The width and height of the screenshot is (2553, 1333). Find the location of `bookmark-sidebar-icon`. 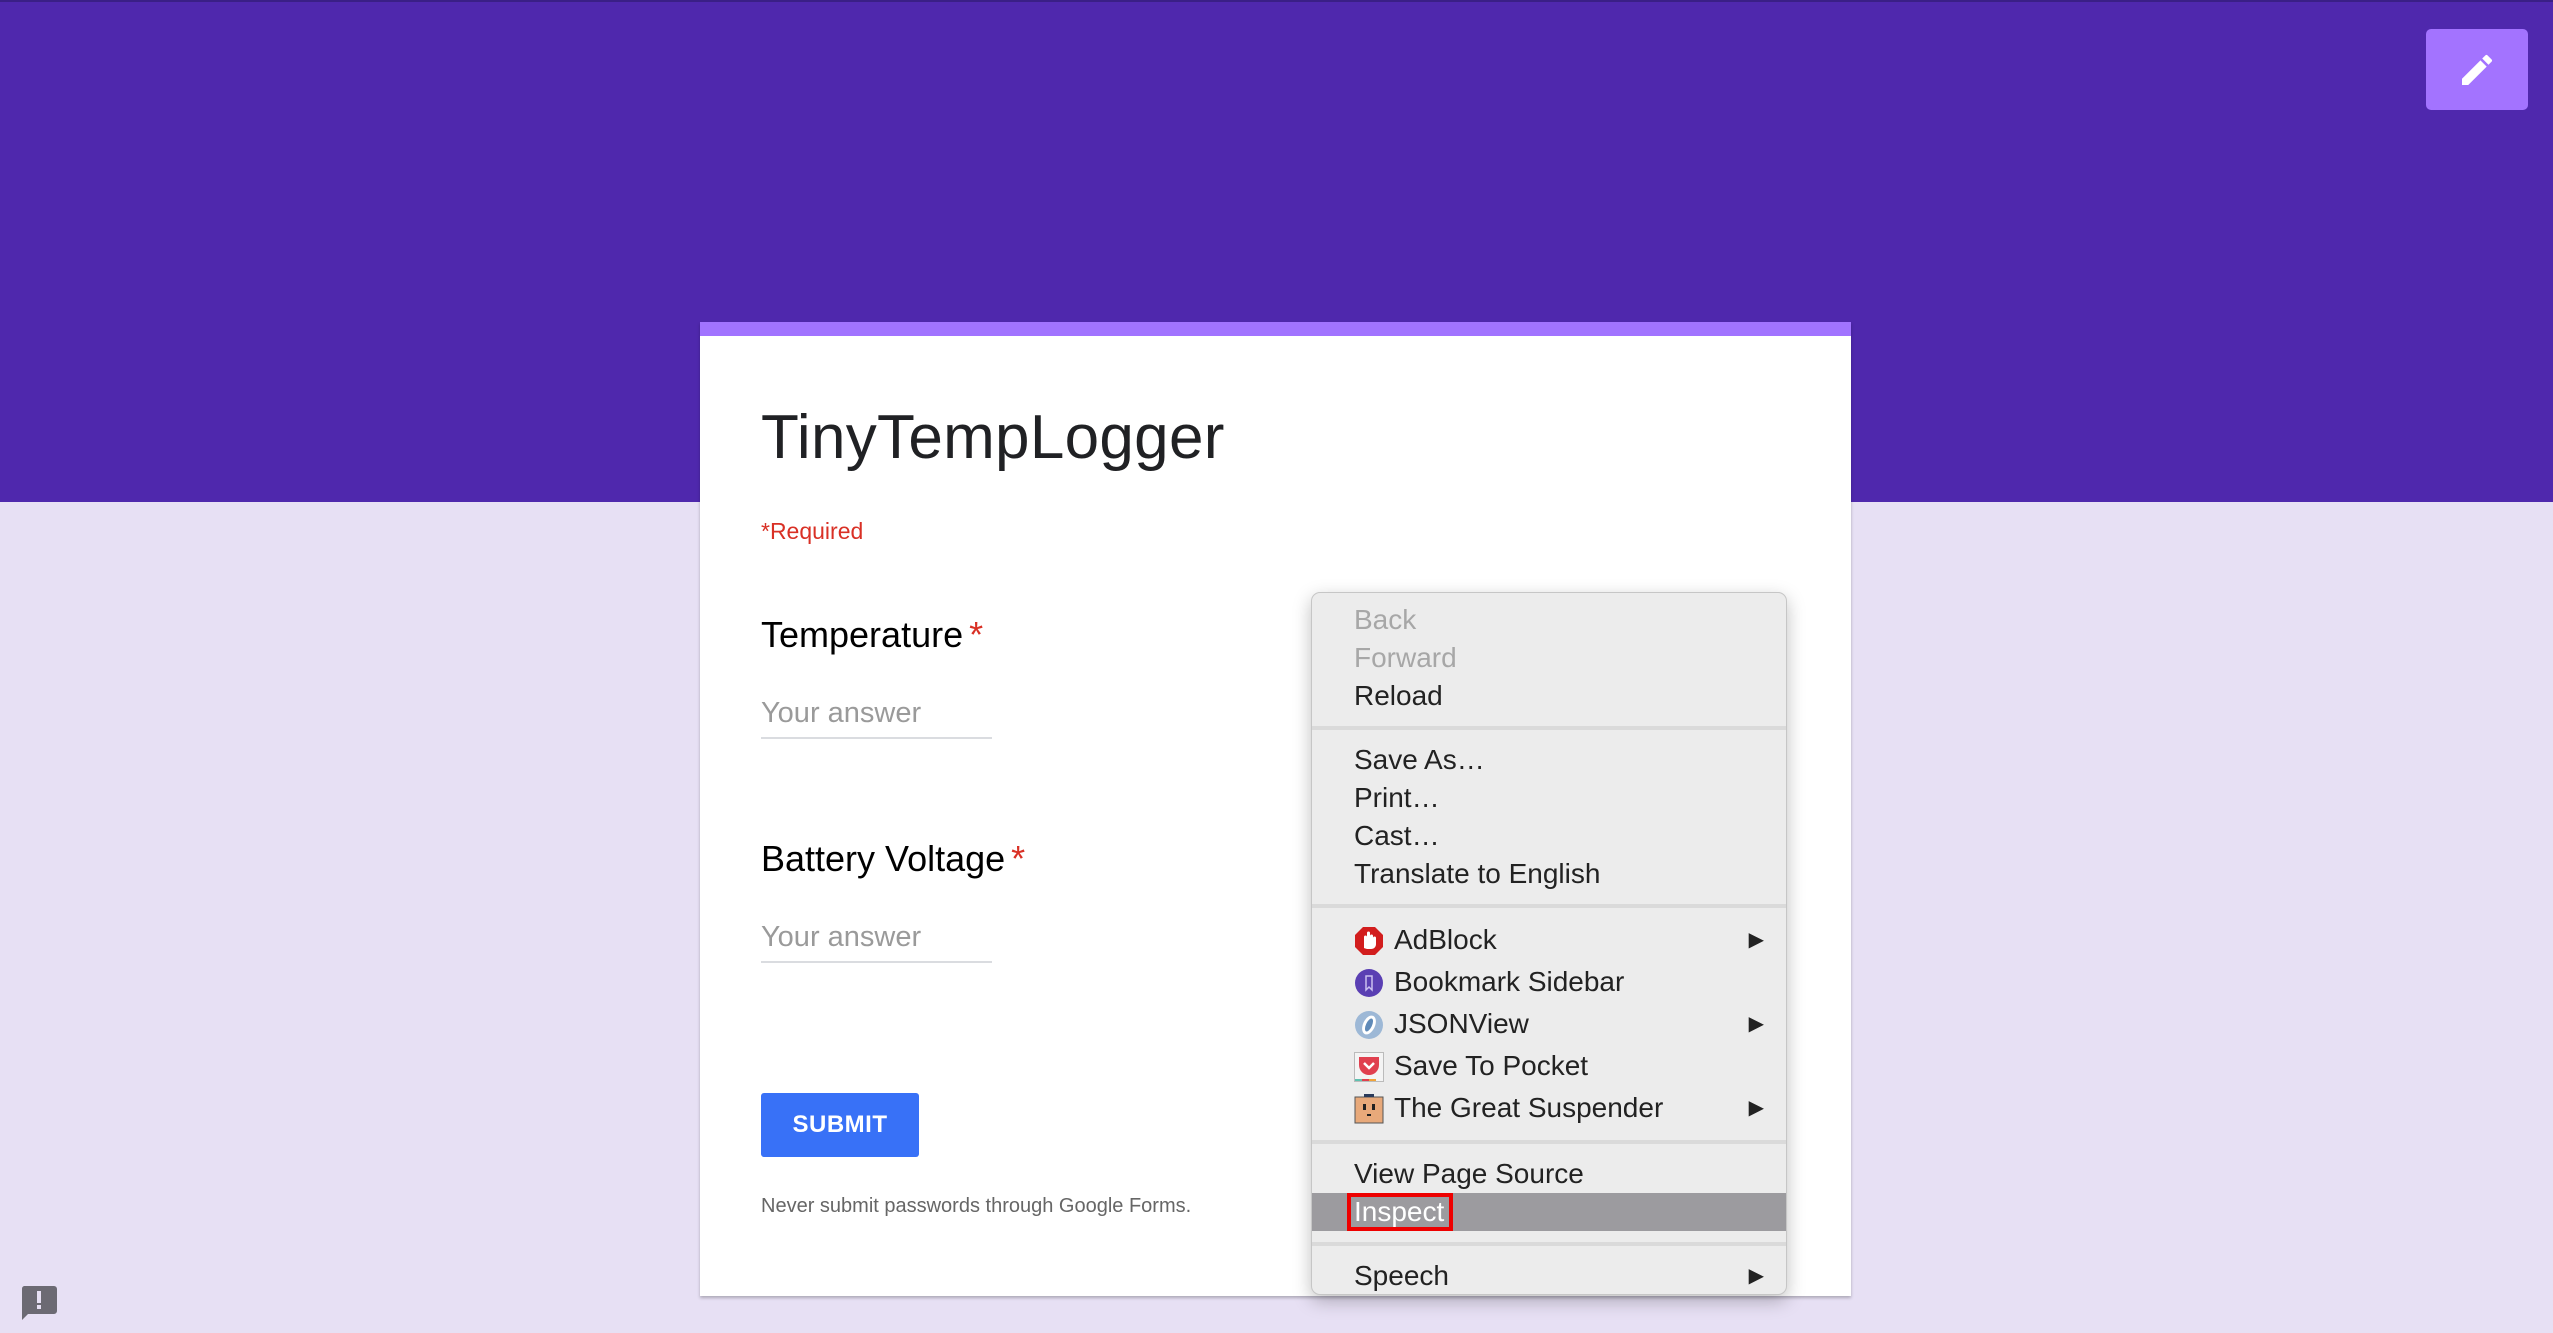

bookmark-sidebar-icon is located at coordinates (1369, 983).